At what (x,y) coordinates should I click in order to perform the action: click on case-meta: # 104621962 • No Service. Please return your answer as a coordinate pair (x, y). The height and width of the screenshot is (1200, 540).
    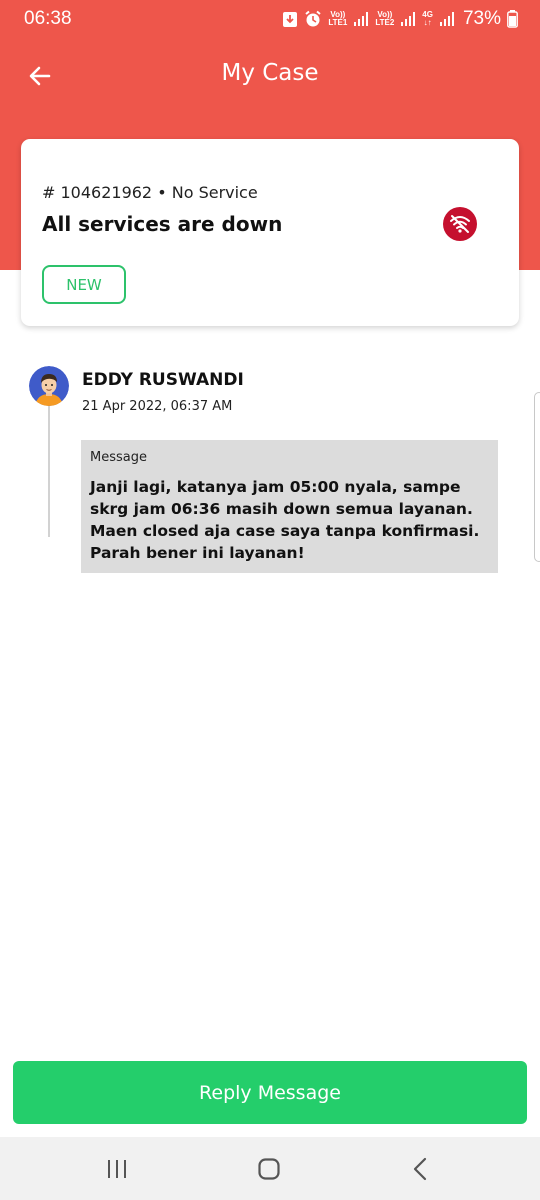
    Looking at the image, I should click on (150, 192).